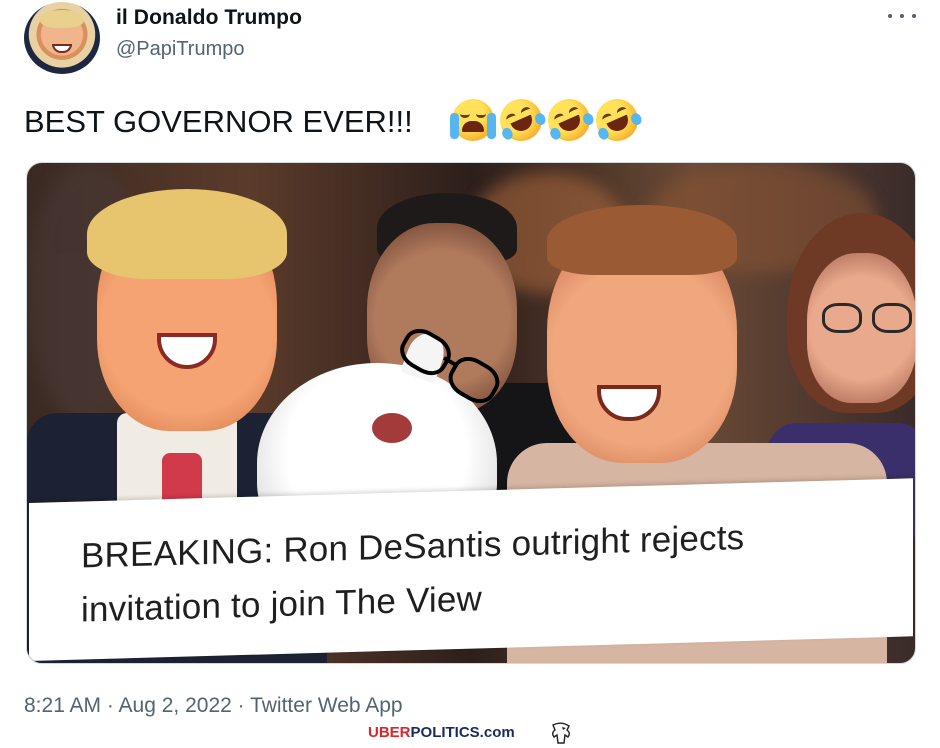 The height and width of the screenshot is (748, 940). What do you see at coordinates (392, 428) in the screenshot?
I see `cat-mouth` at bounding box center [392, 428].